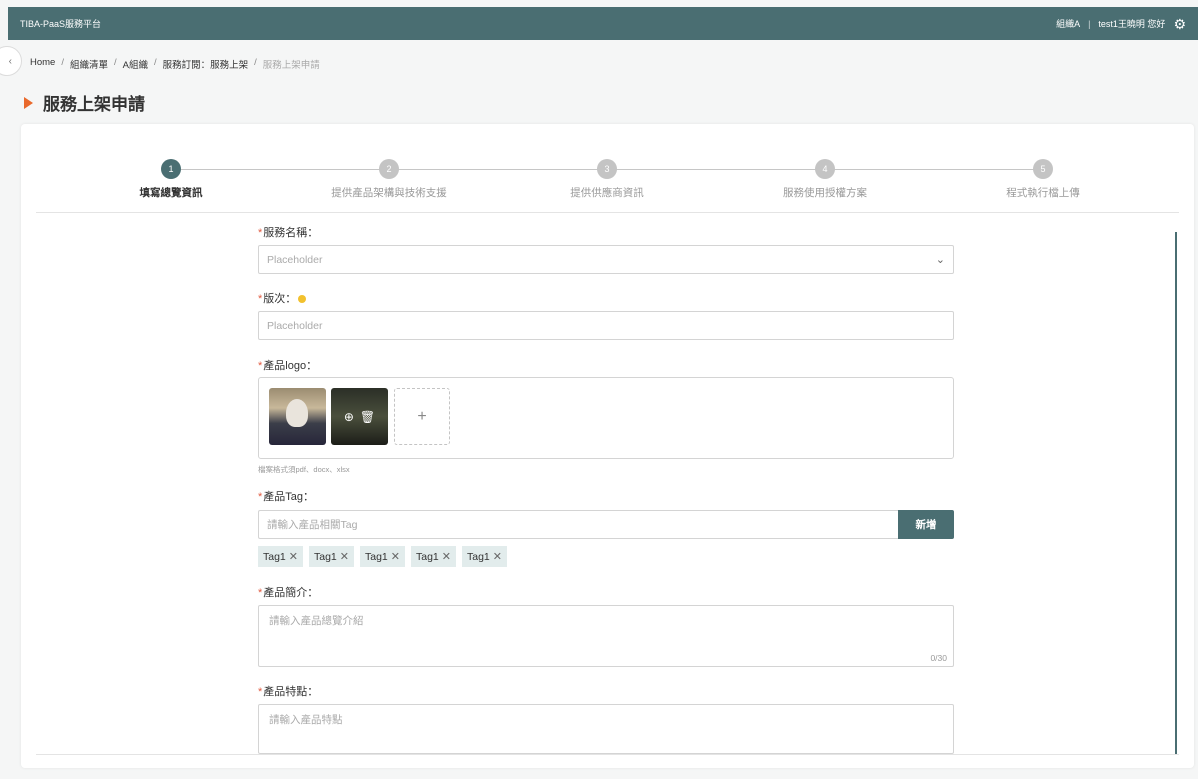 The height and width of the screenshot is (779, 1198). What do you see at coordinates (1043, 193) in the screenshot?
I see `step-label: 程式執行檔上傳` at bounding box center [1043, 193].